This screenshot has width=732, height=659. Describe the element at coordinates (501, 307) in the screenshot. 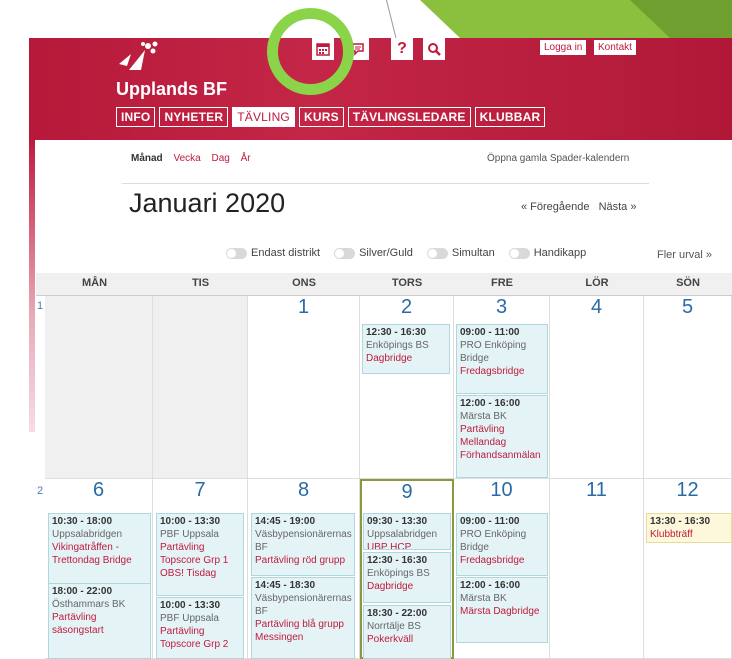

I see `day-number: 3` at that location.